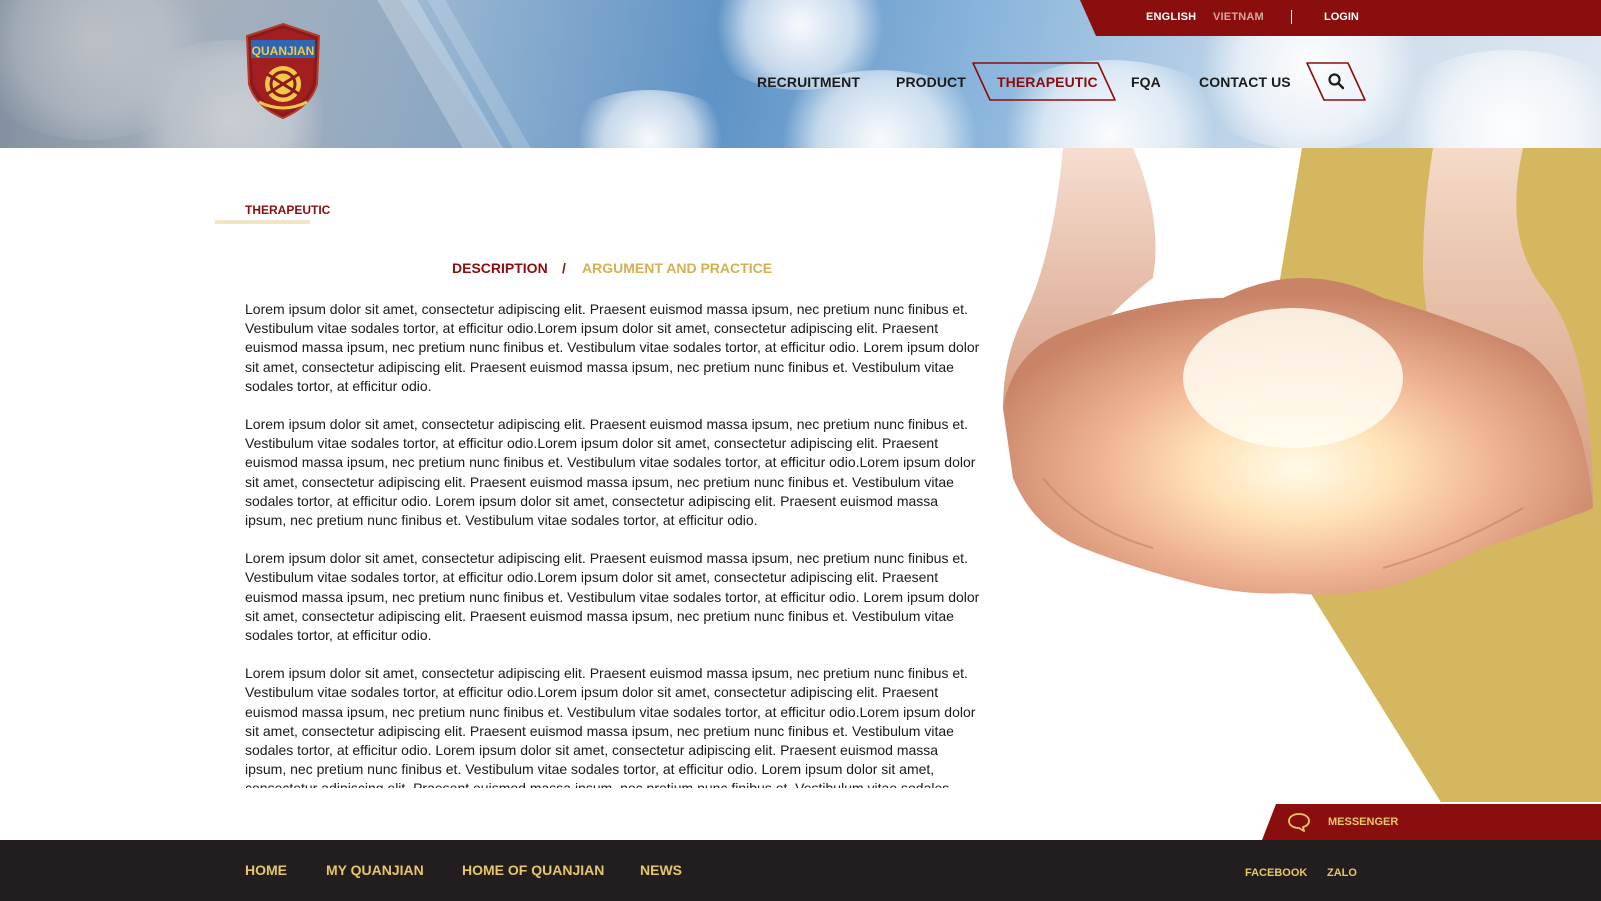  What do you see at coordinates (283, 51) in the screenshot?
I see `brand-name: QUANJIAN` at bounding box center [283, 51].